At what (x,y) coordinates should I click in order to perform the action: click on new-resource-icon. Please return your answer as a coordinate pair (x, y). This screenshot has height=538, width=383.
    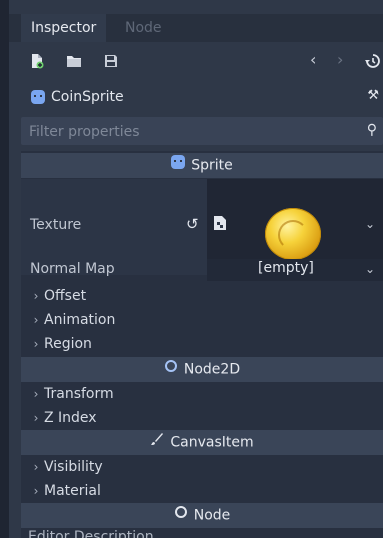
    Looking at the image, I should click on (37, 61).